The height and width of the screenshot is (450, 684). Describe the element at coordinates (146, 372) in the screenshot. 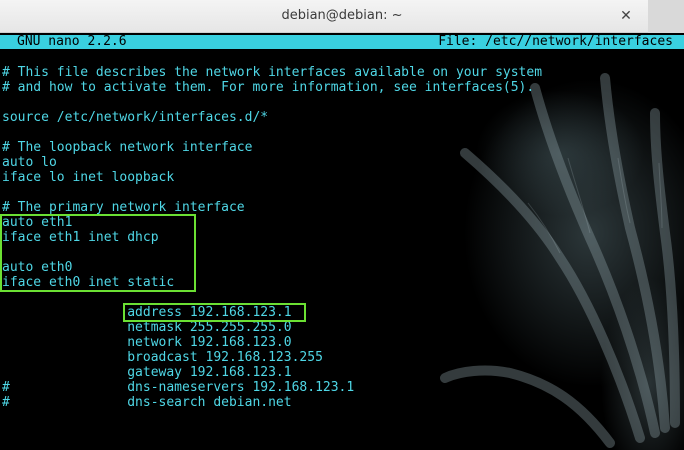

I see `text-line: gateway 192.168.123.1` at that location.